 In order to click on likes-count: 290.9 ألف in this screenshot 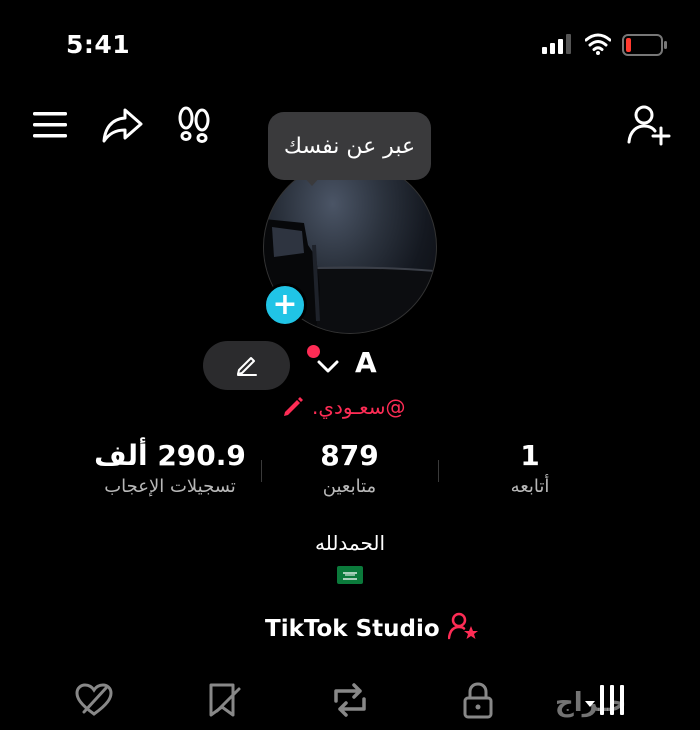, I will do `click(170, 455)`.